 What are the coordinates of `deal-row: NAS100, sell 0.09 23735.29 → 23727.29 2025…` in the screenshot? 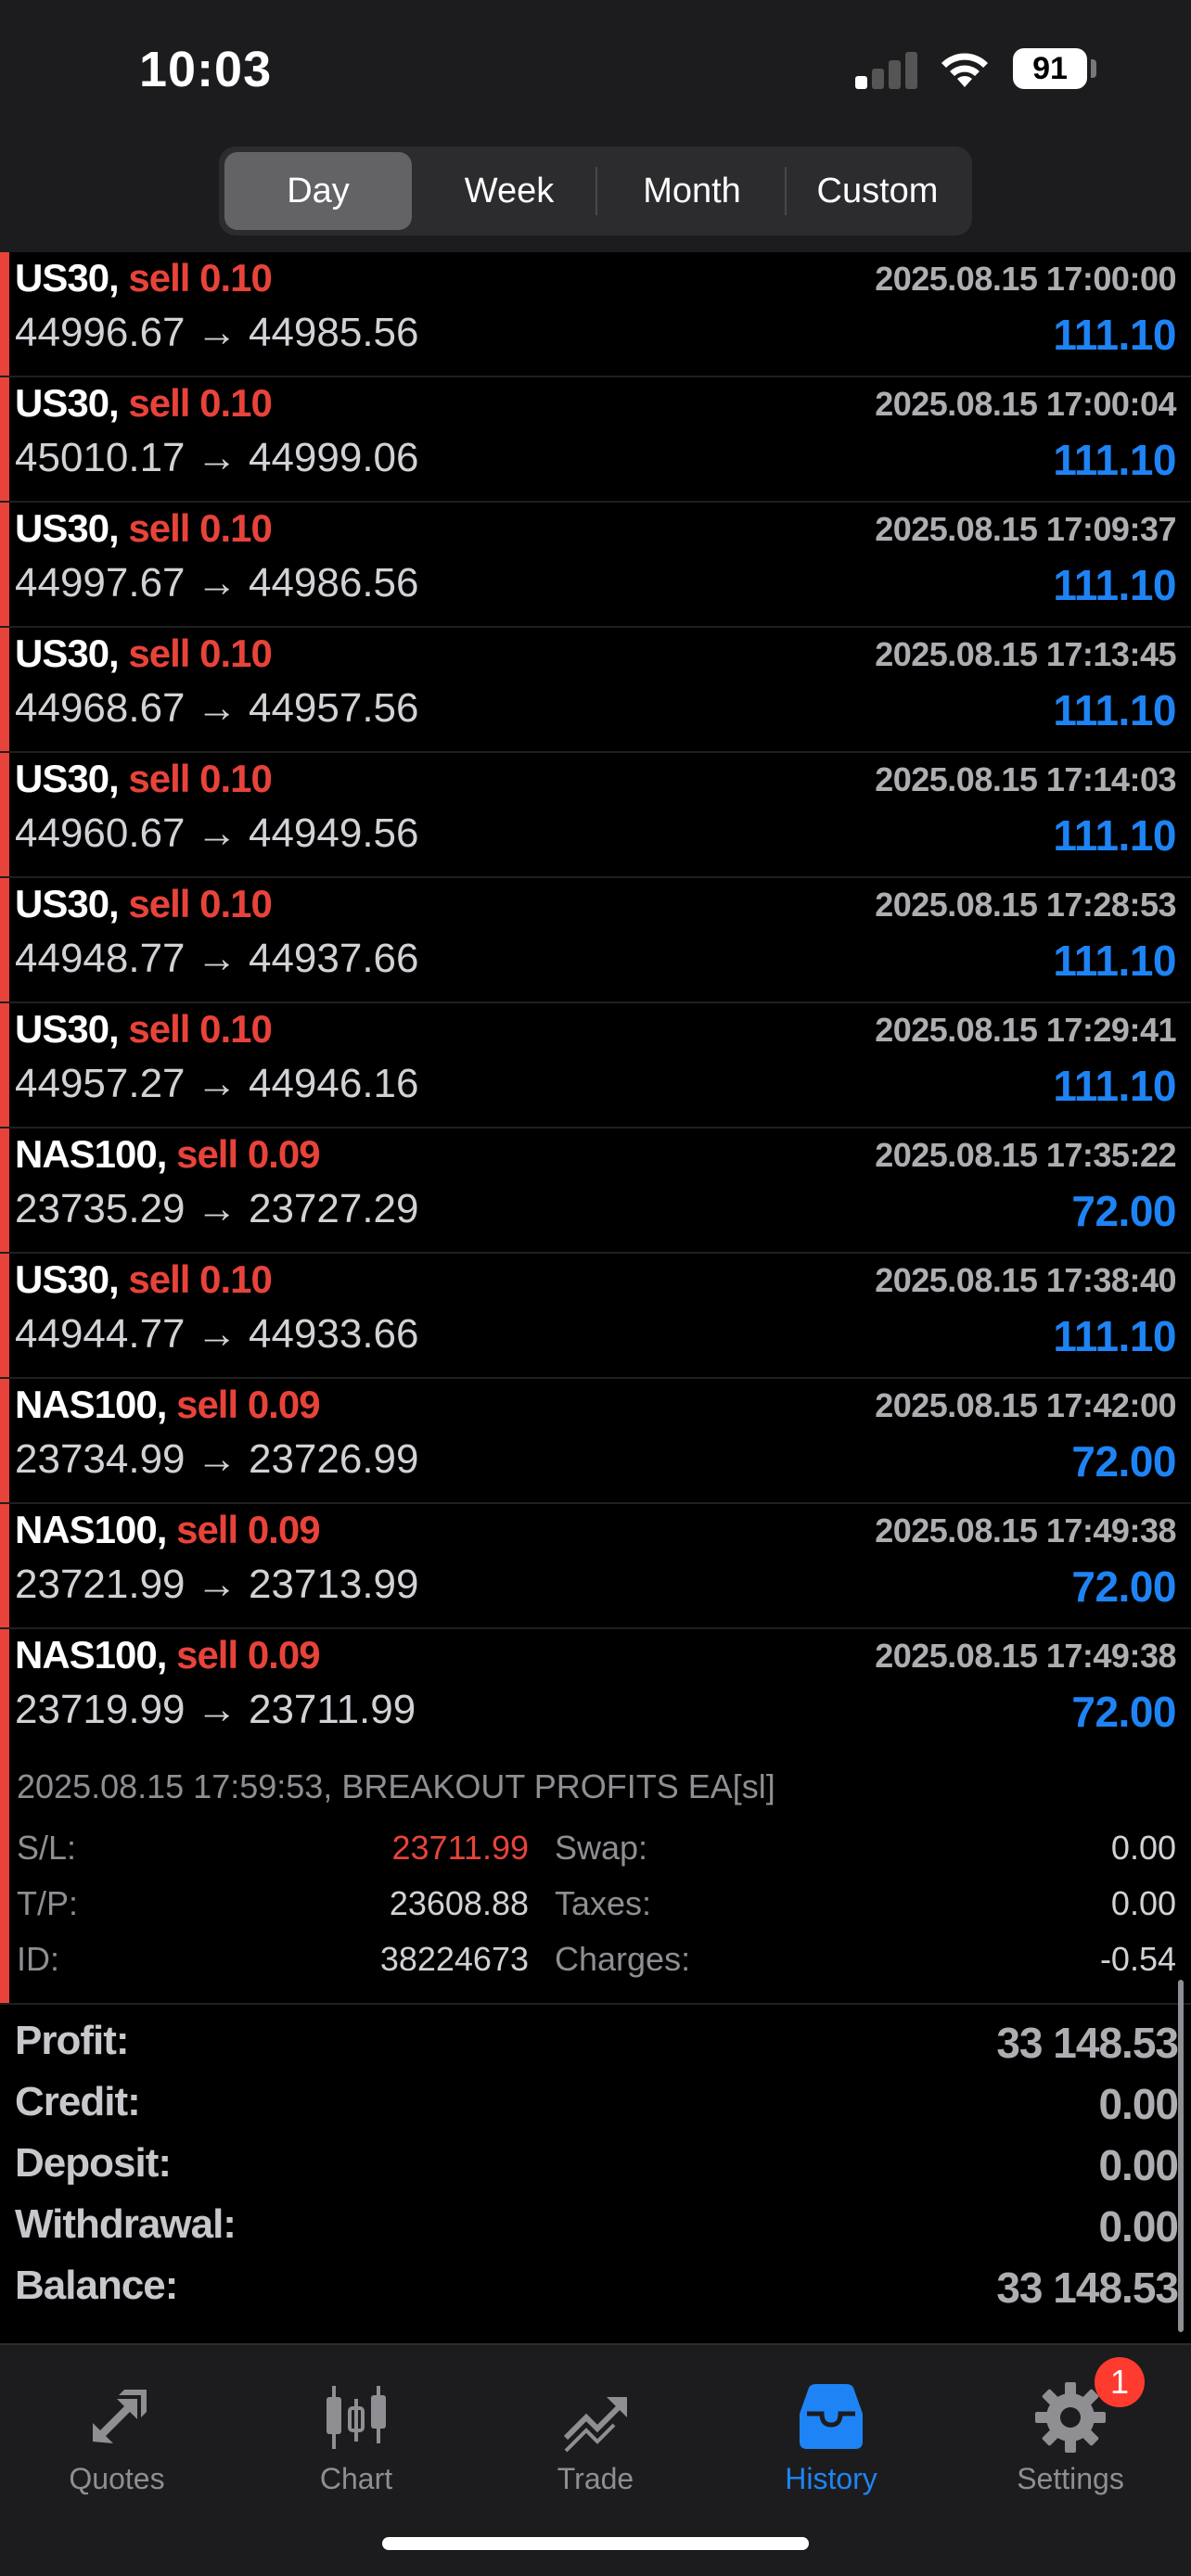 It's located at (595, 1191).